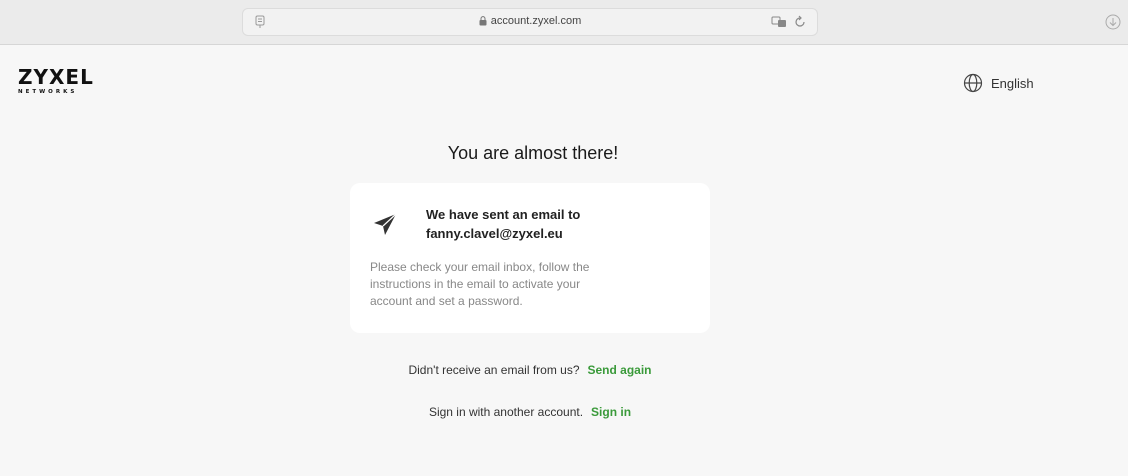 This screenshot has width=1128, height=476. What do you see at coordinates (483, 21) in the screenshot?
I see `lock-icon` at bounding box center [483, 21].